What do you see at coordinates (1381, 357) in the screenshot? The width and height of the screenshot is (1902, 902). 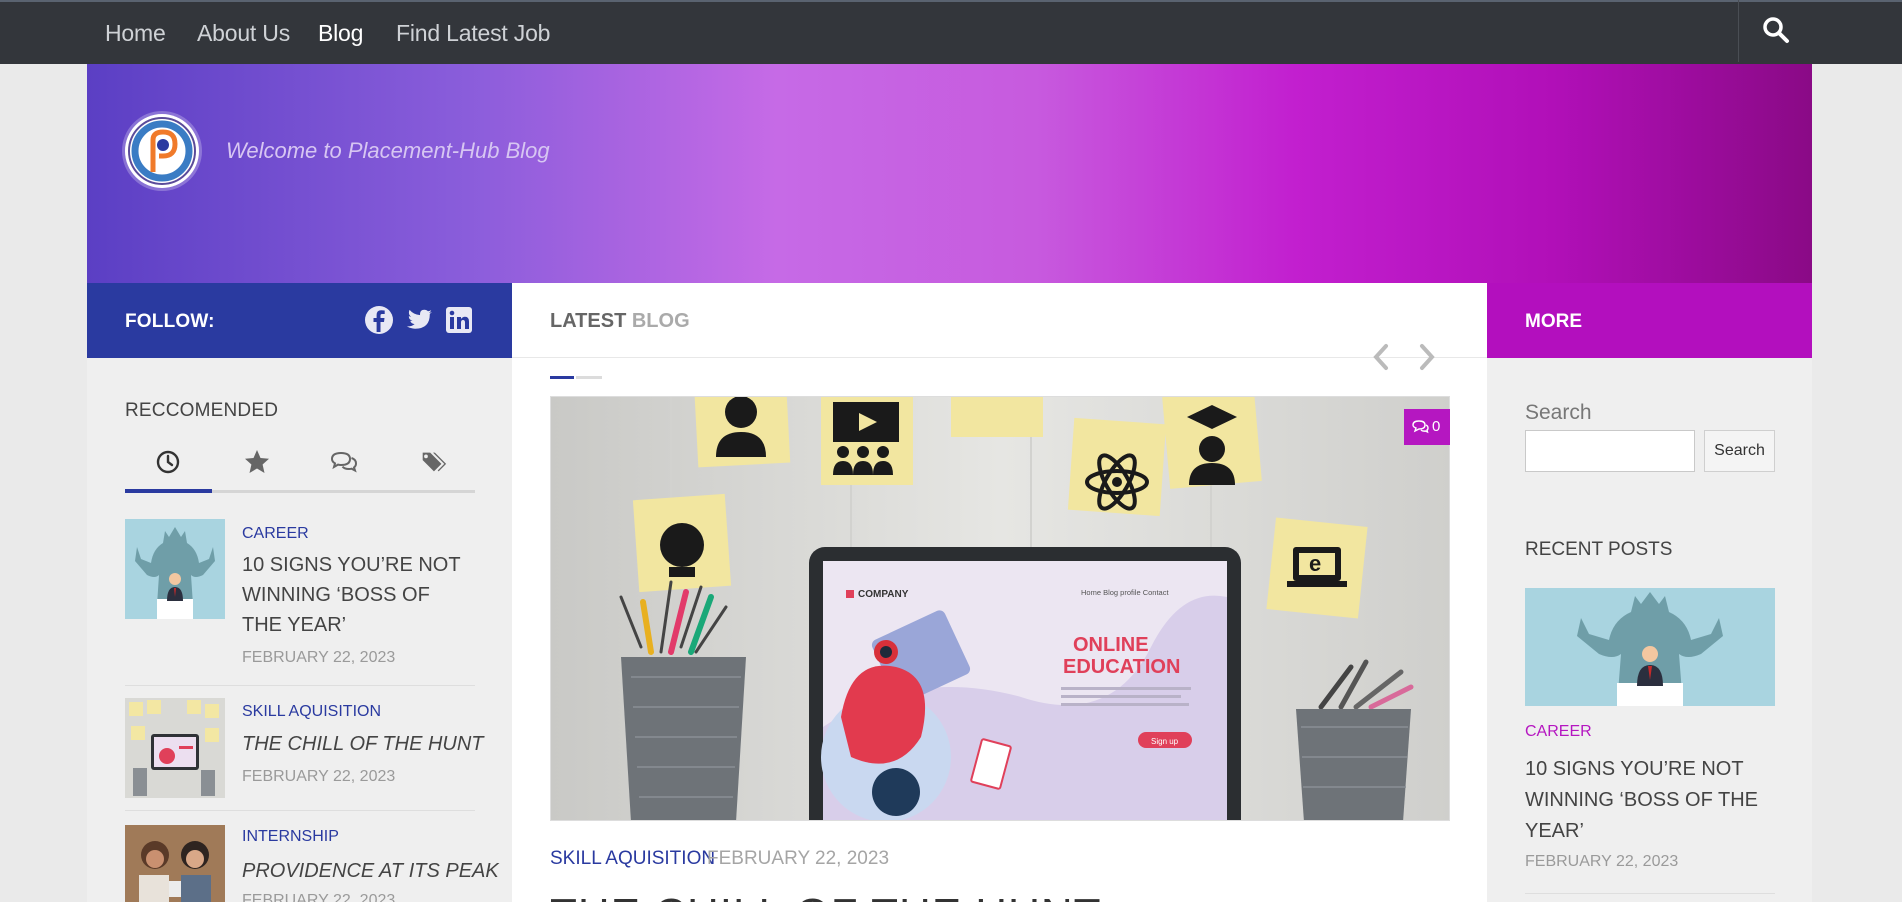 I see `chevron-left-icon` at bounding box center [1381, 357].